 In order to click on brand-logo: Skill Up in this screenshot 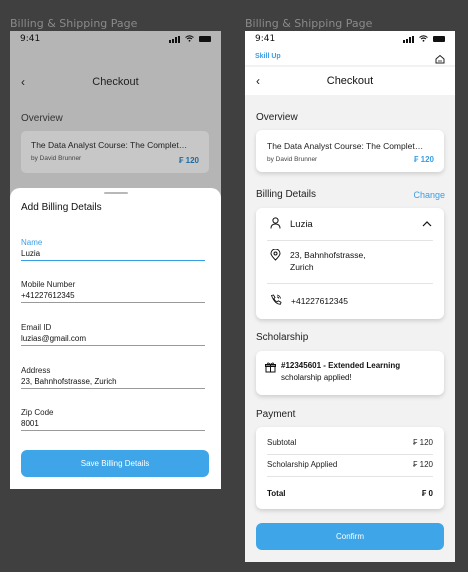, I will do `click(268, 56)`.